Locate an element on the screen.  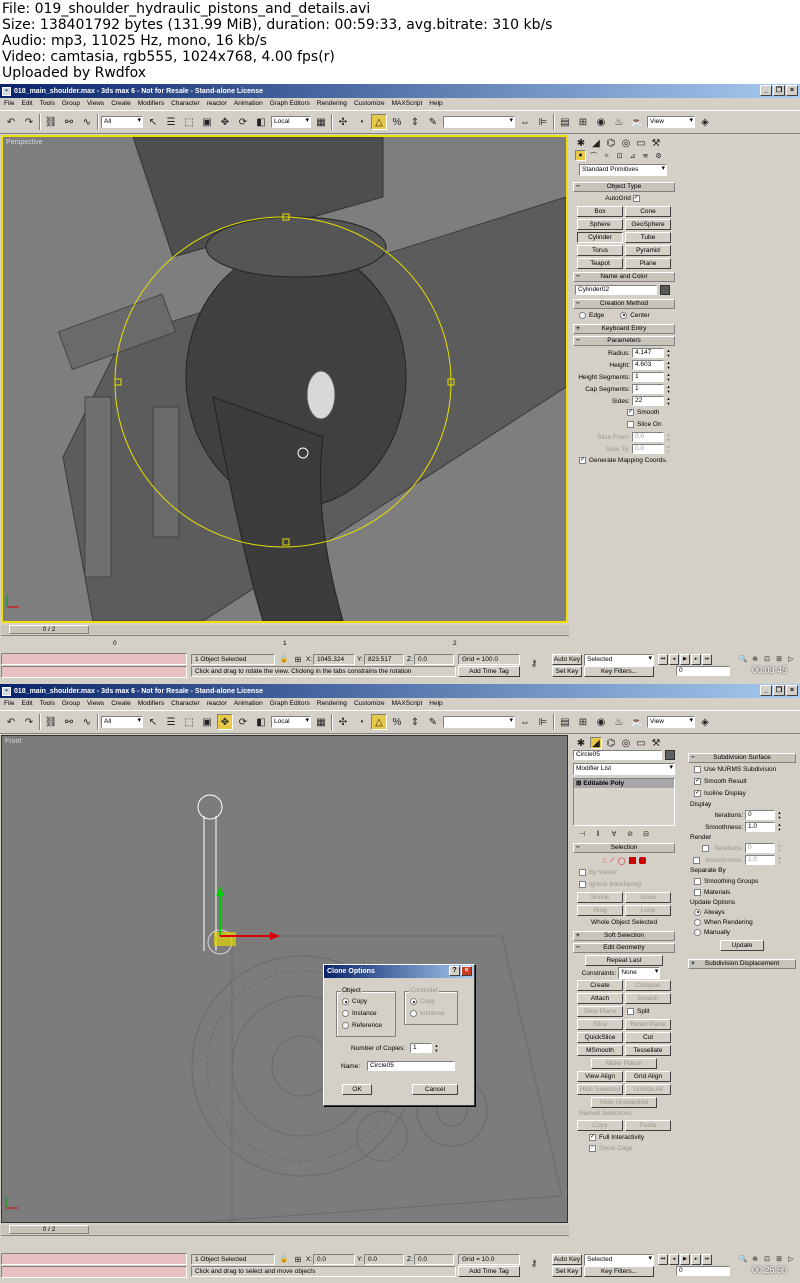
restore-icon: ❐ is located at coordinates (779, 90).